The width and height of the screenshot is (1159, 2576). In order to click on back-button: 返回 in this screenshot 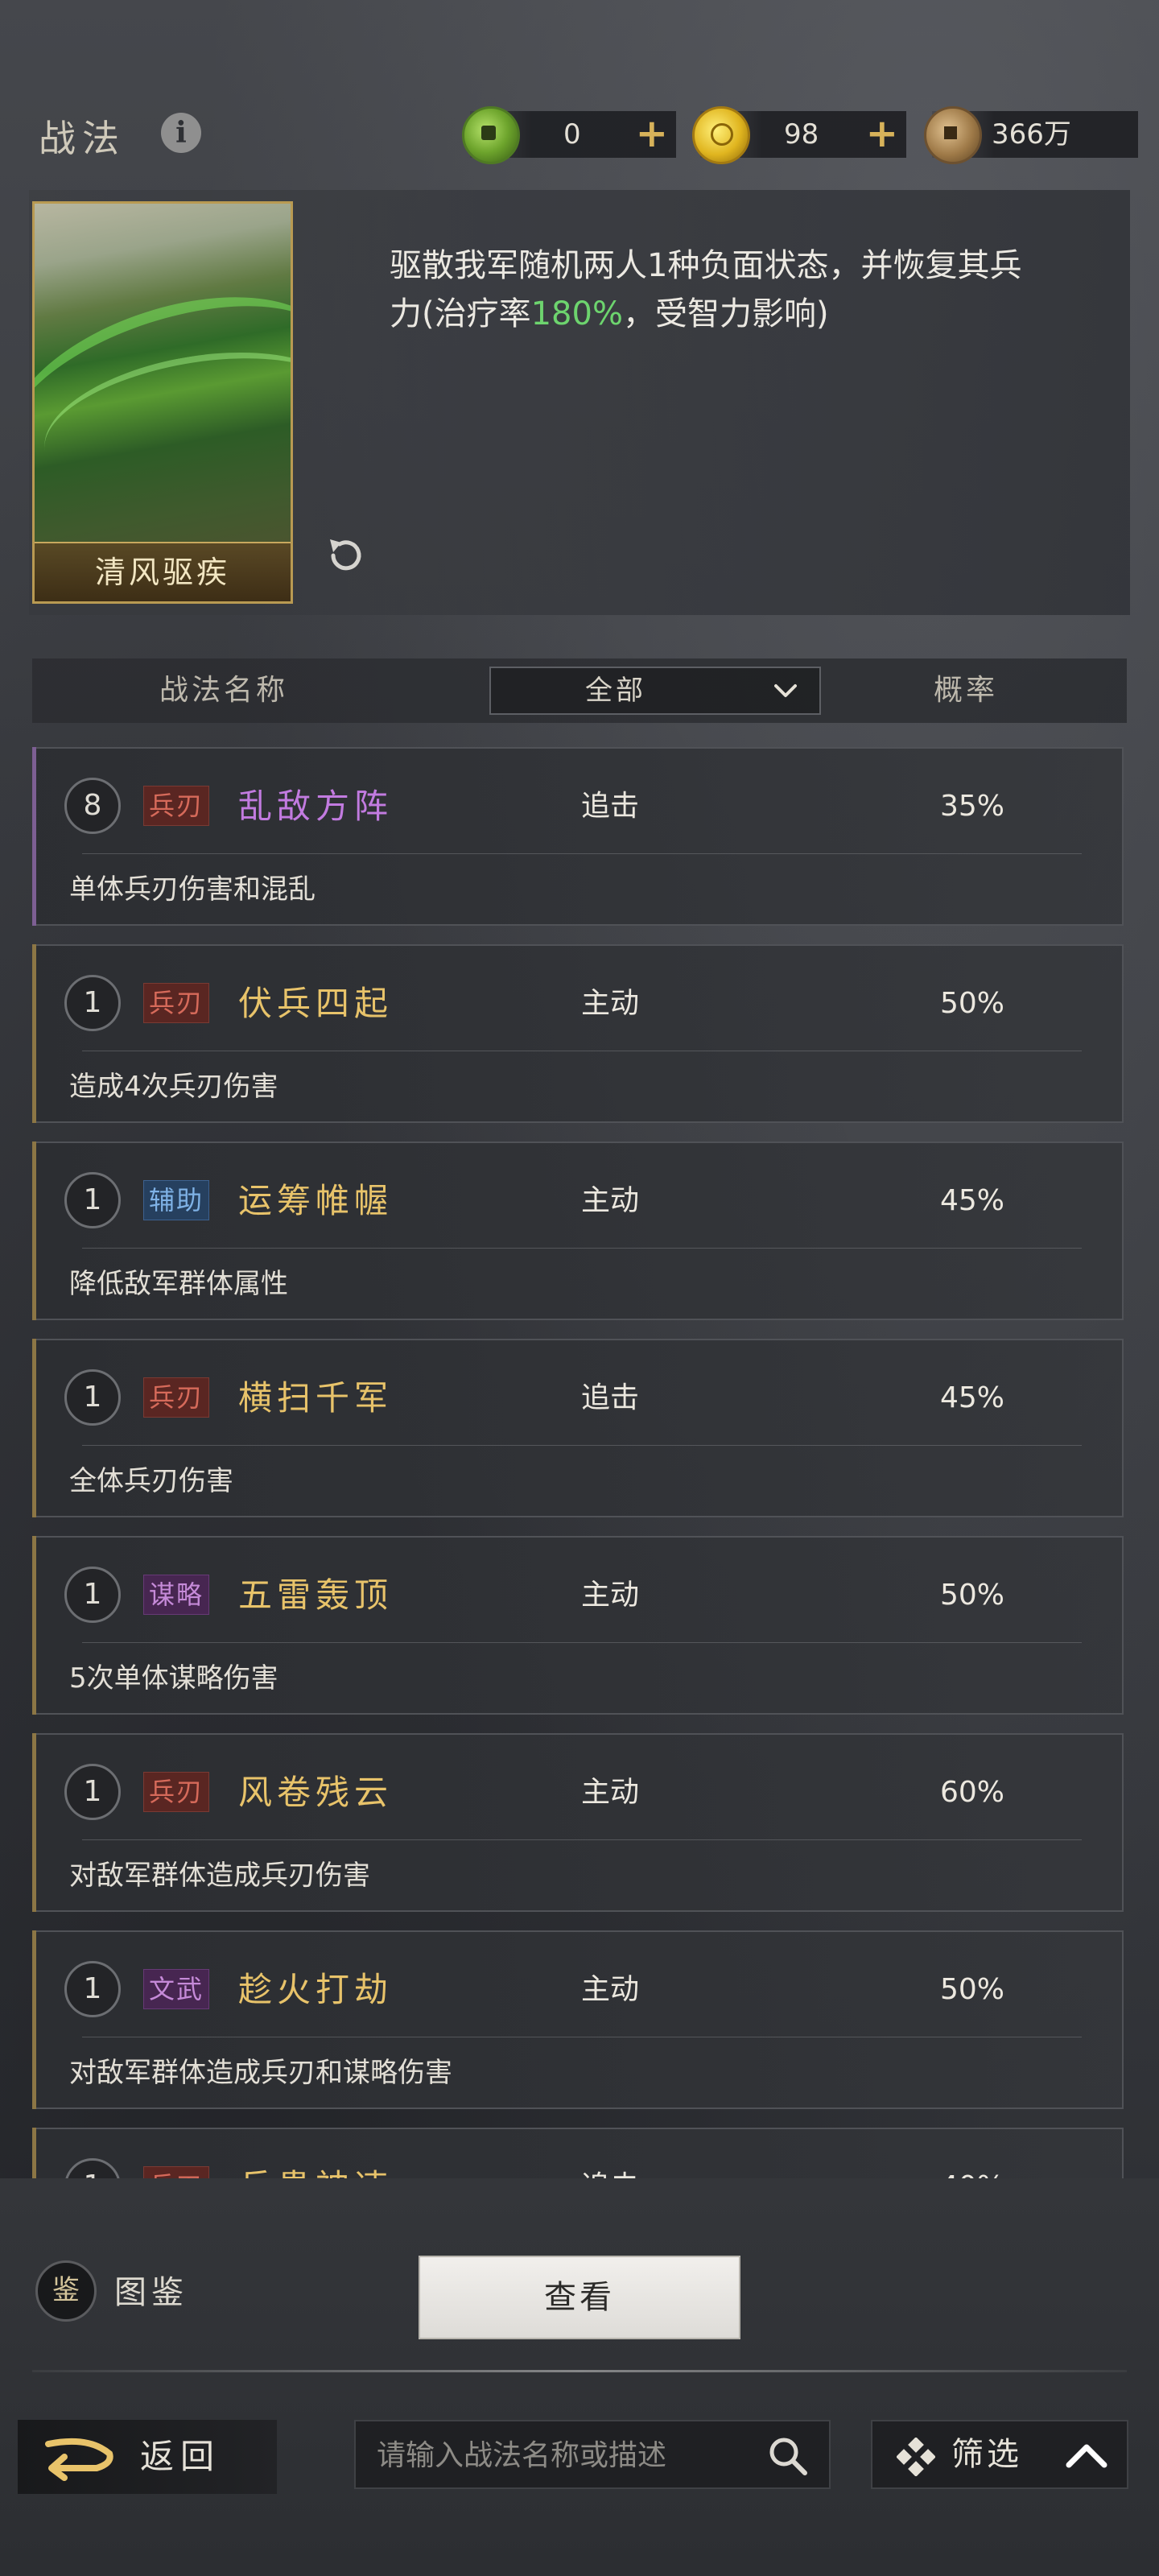, I will do `click(147, 2457)`.